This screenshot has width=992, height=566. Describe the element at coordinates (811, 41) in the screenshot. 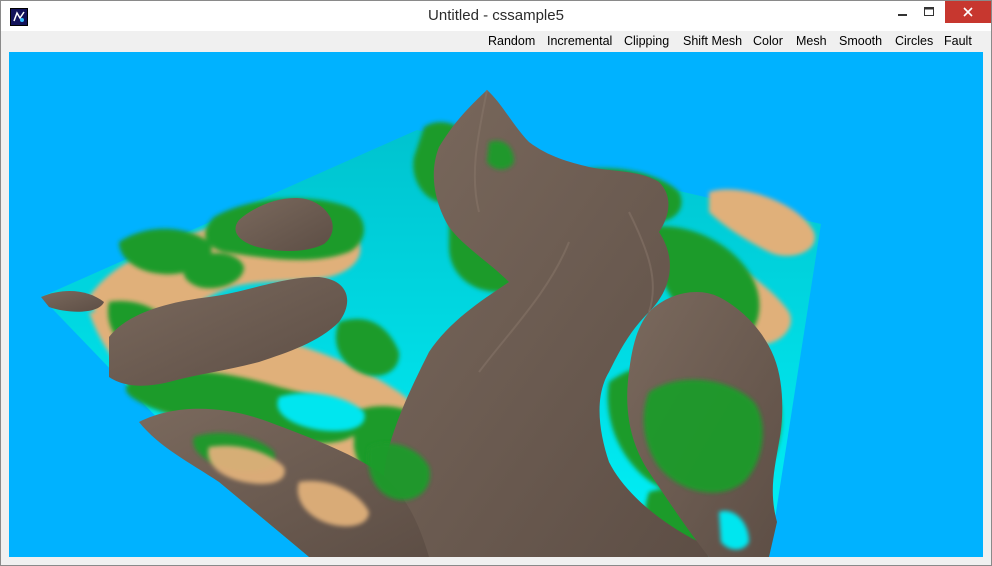

I see `menu-mesh: Mesh` at that location.